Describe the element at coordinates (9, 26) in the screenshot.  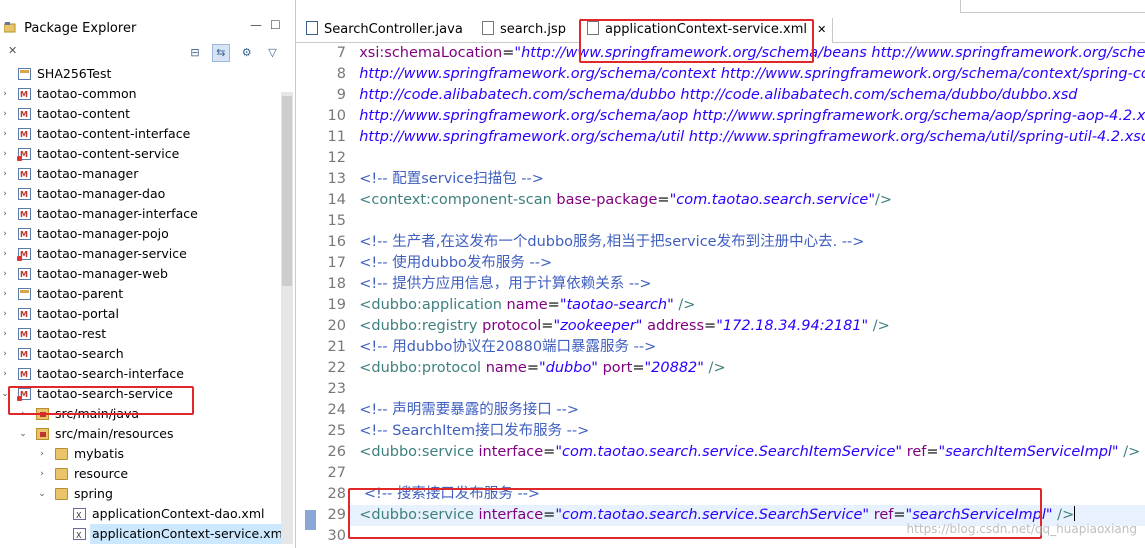
I see `package-explorer-icon` at that location.